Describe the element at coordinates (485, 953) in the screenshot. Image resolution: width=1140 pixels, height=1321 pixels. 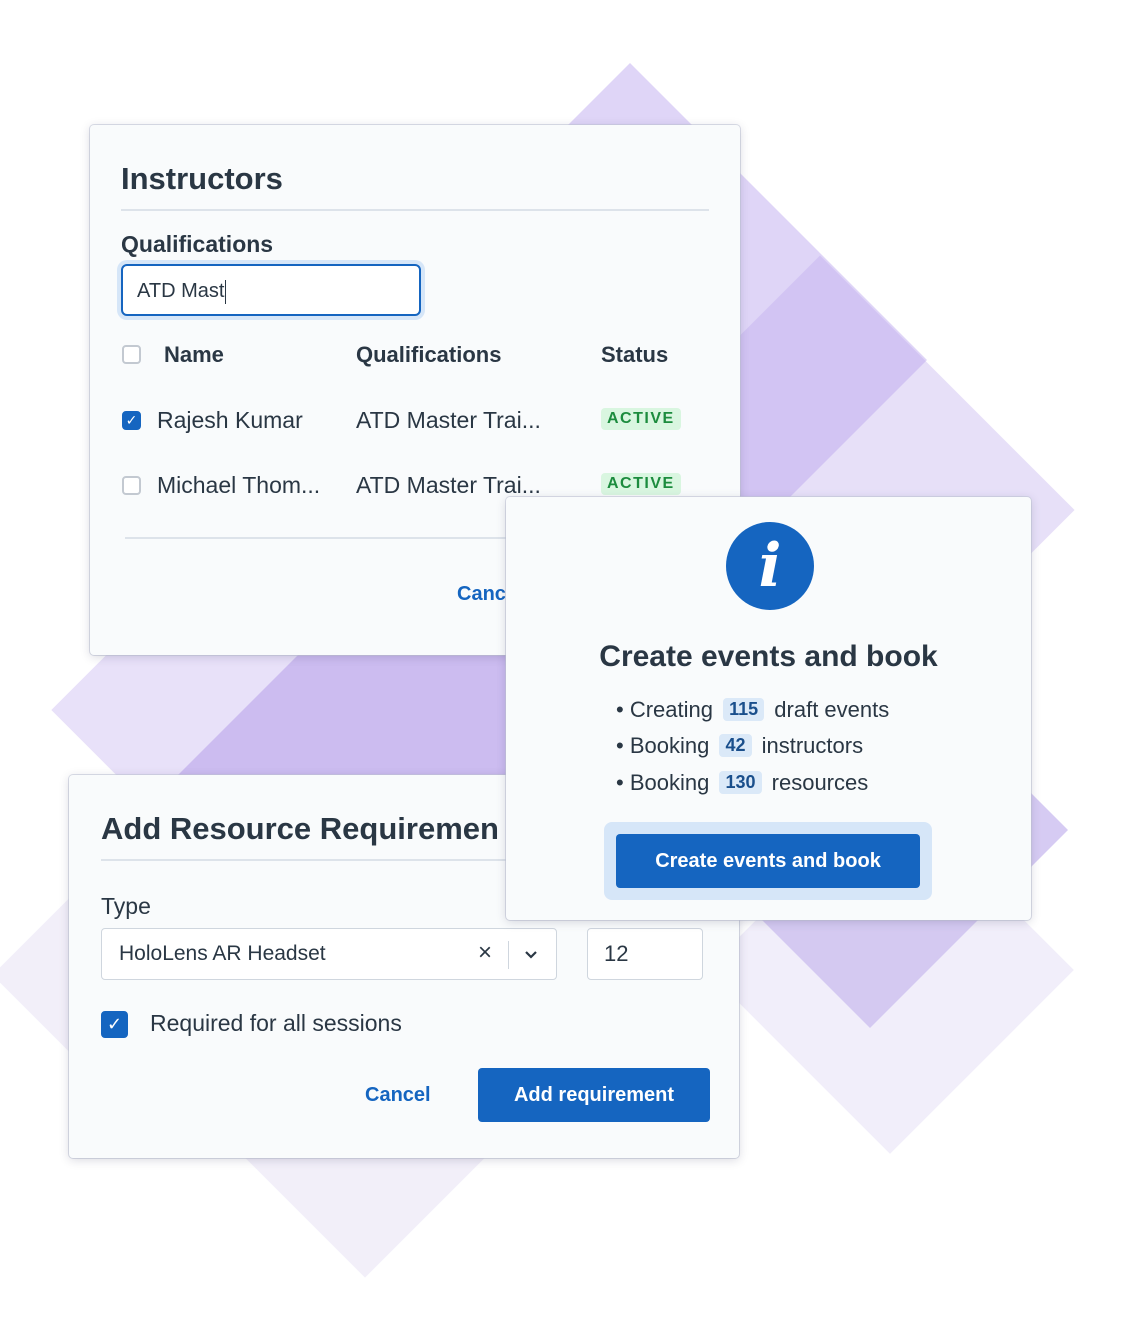
I see `clear-icon: ×` at that location.